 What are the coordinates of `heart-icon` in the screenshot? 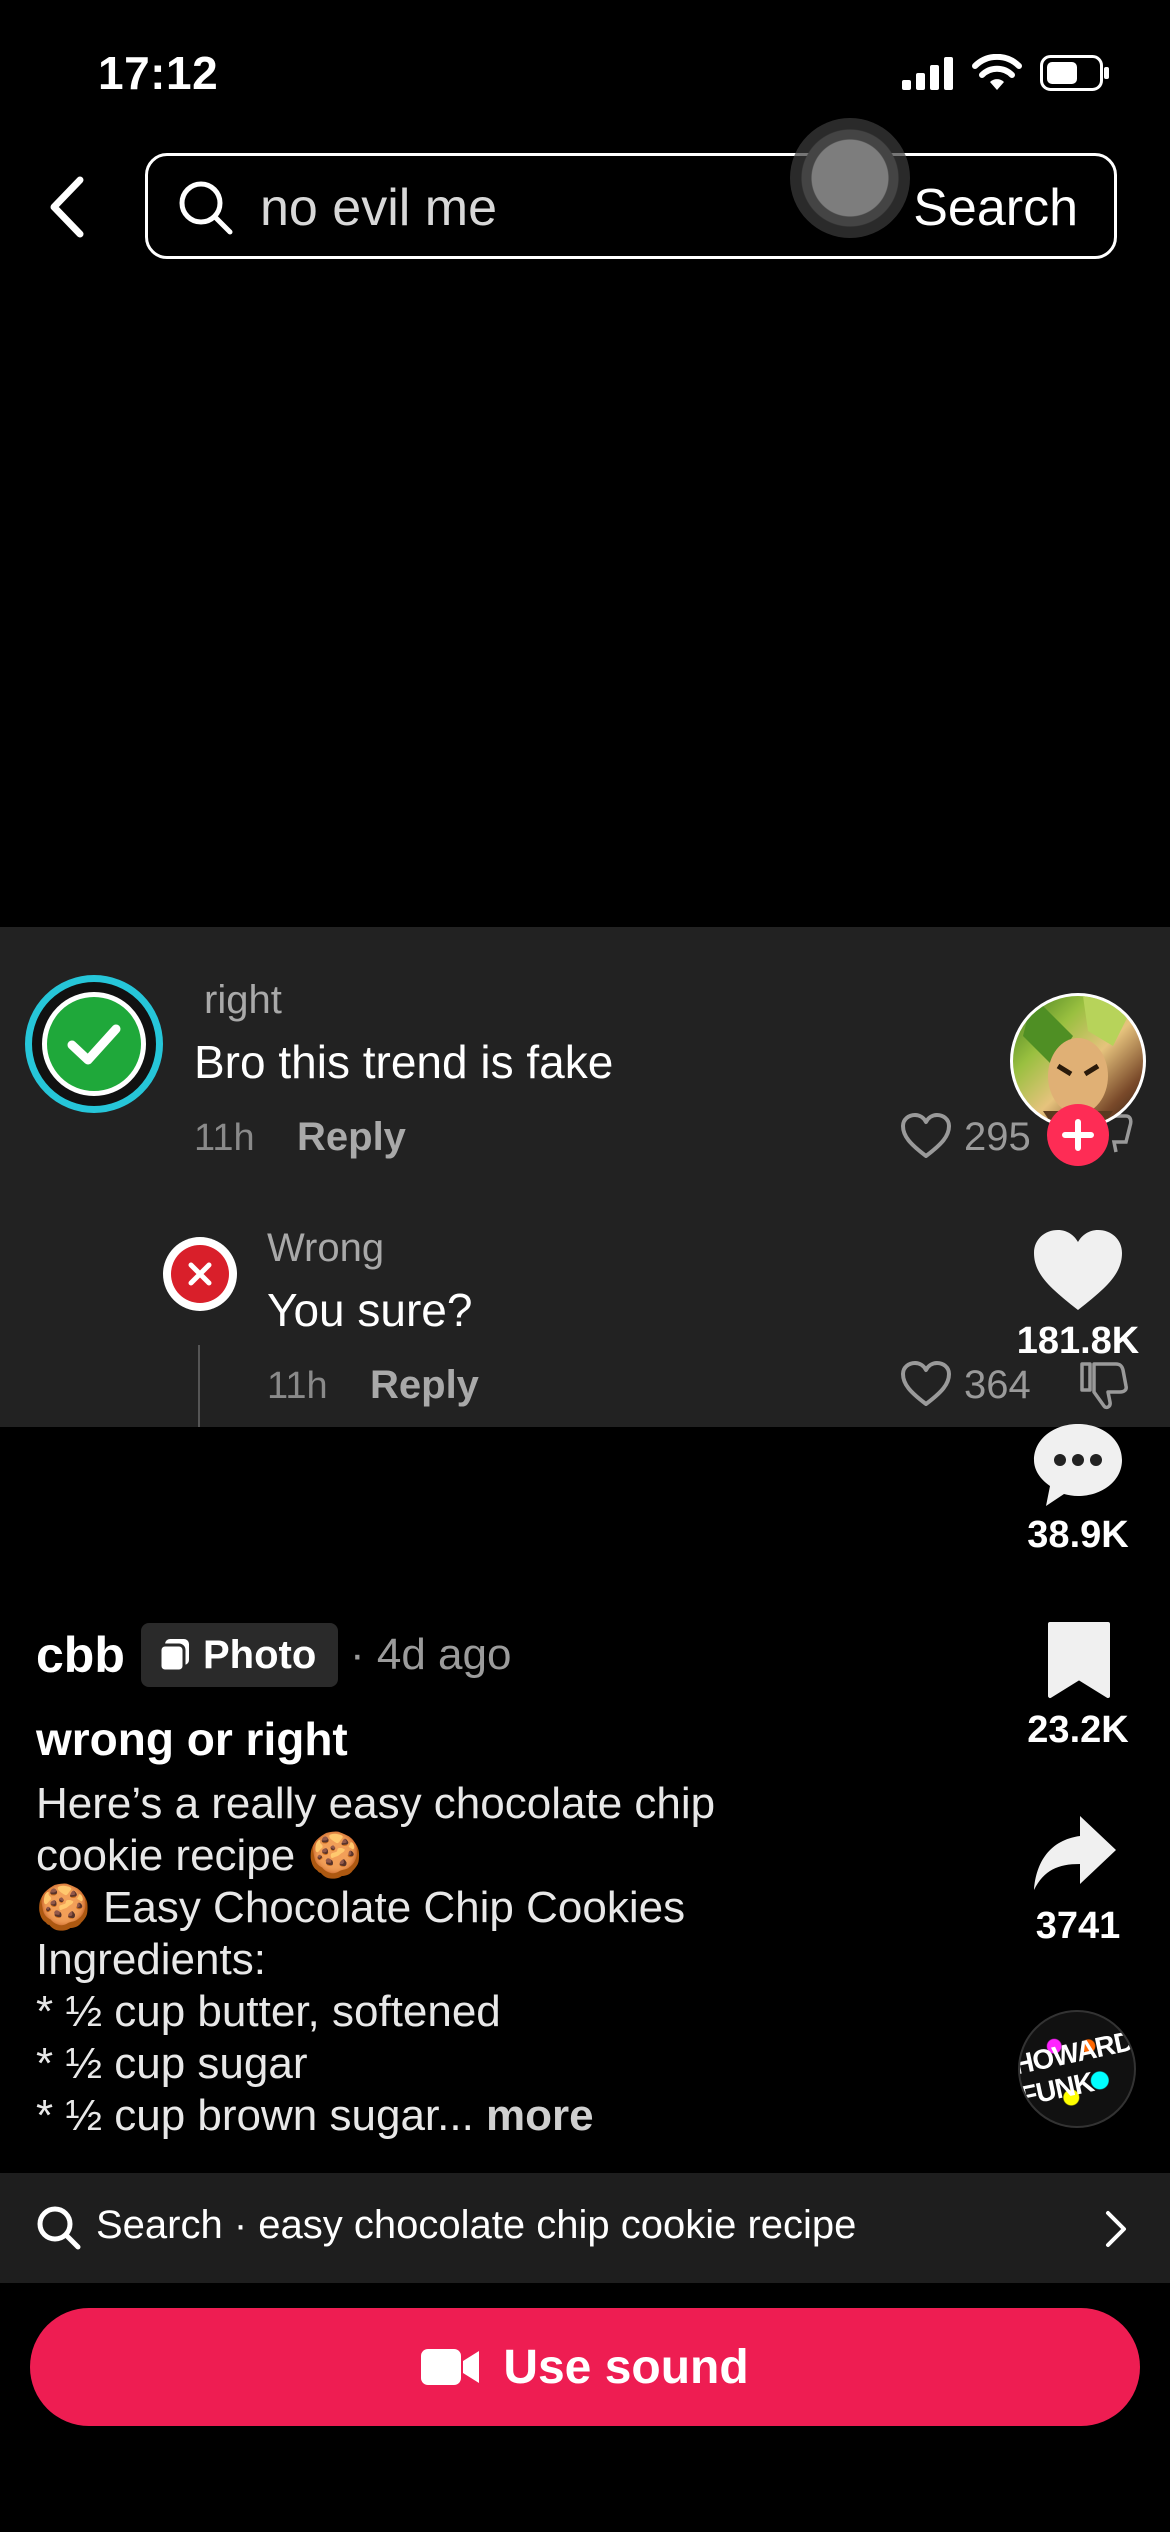 It's located at (1078, 1270).